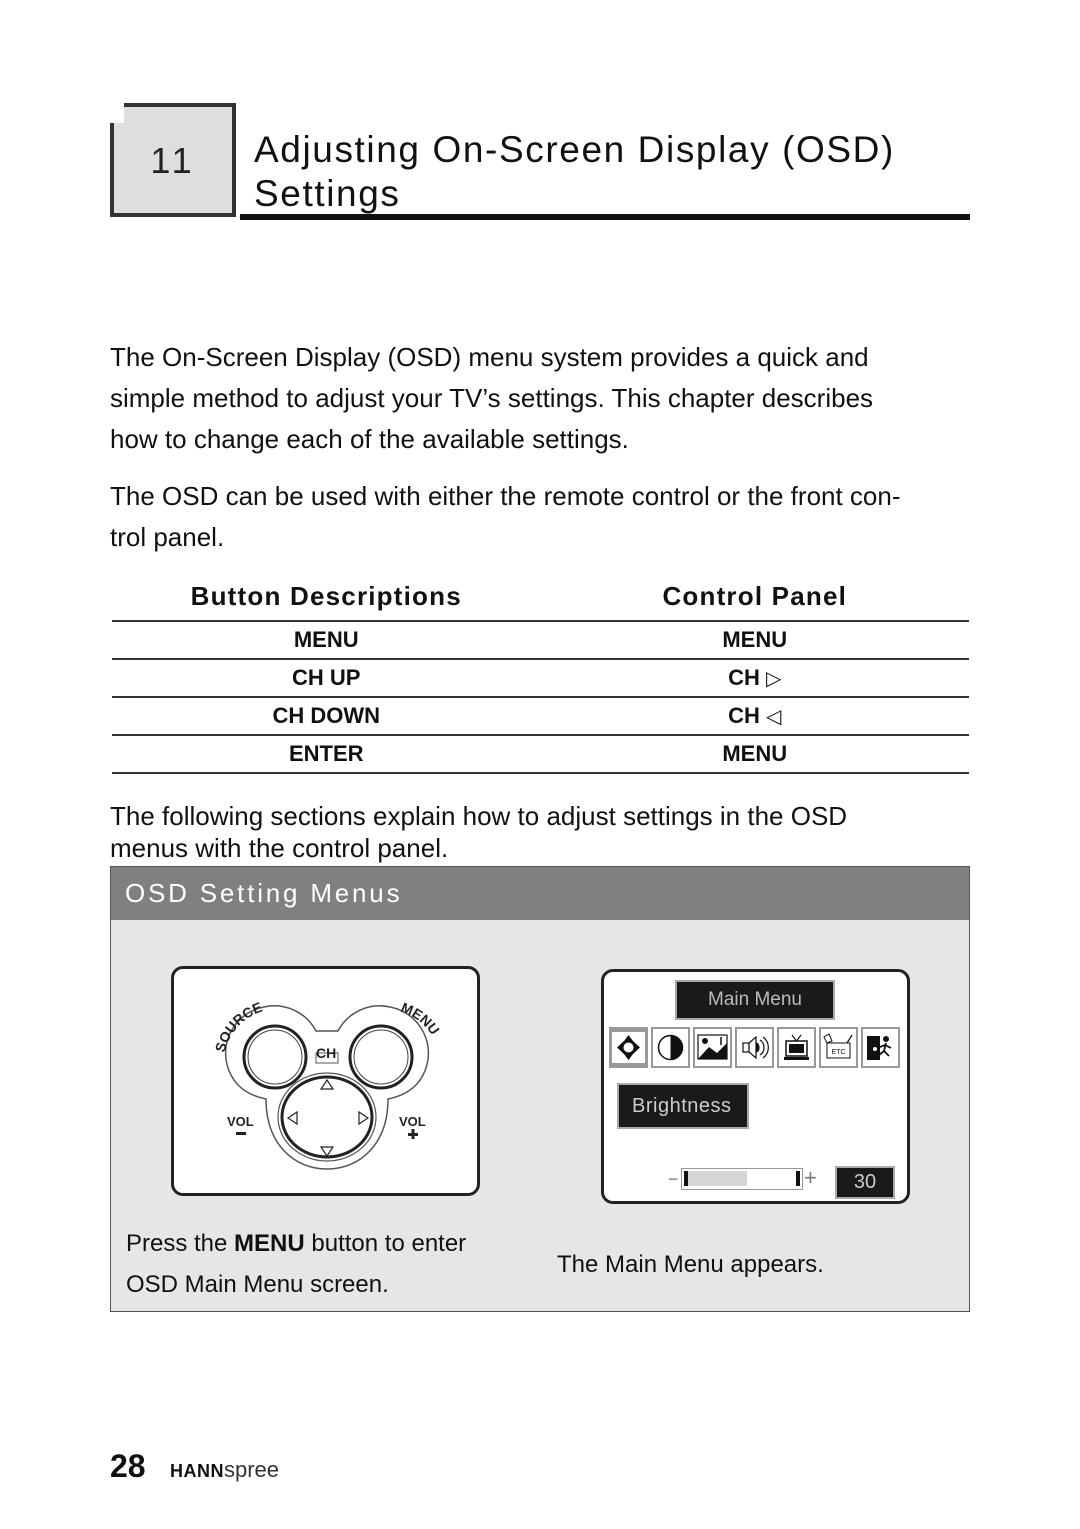  I want to click on svg-text: ETC, so click(839, 1052).